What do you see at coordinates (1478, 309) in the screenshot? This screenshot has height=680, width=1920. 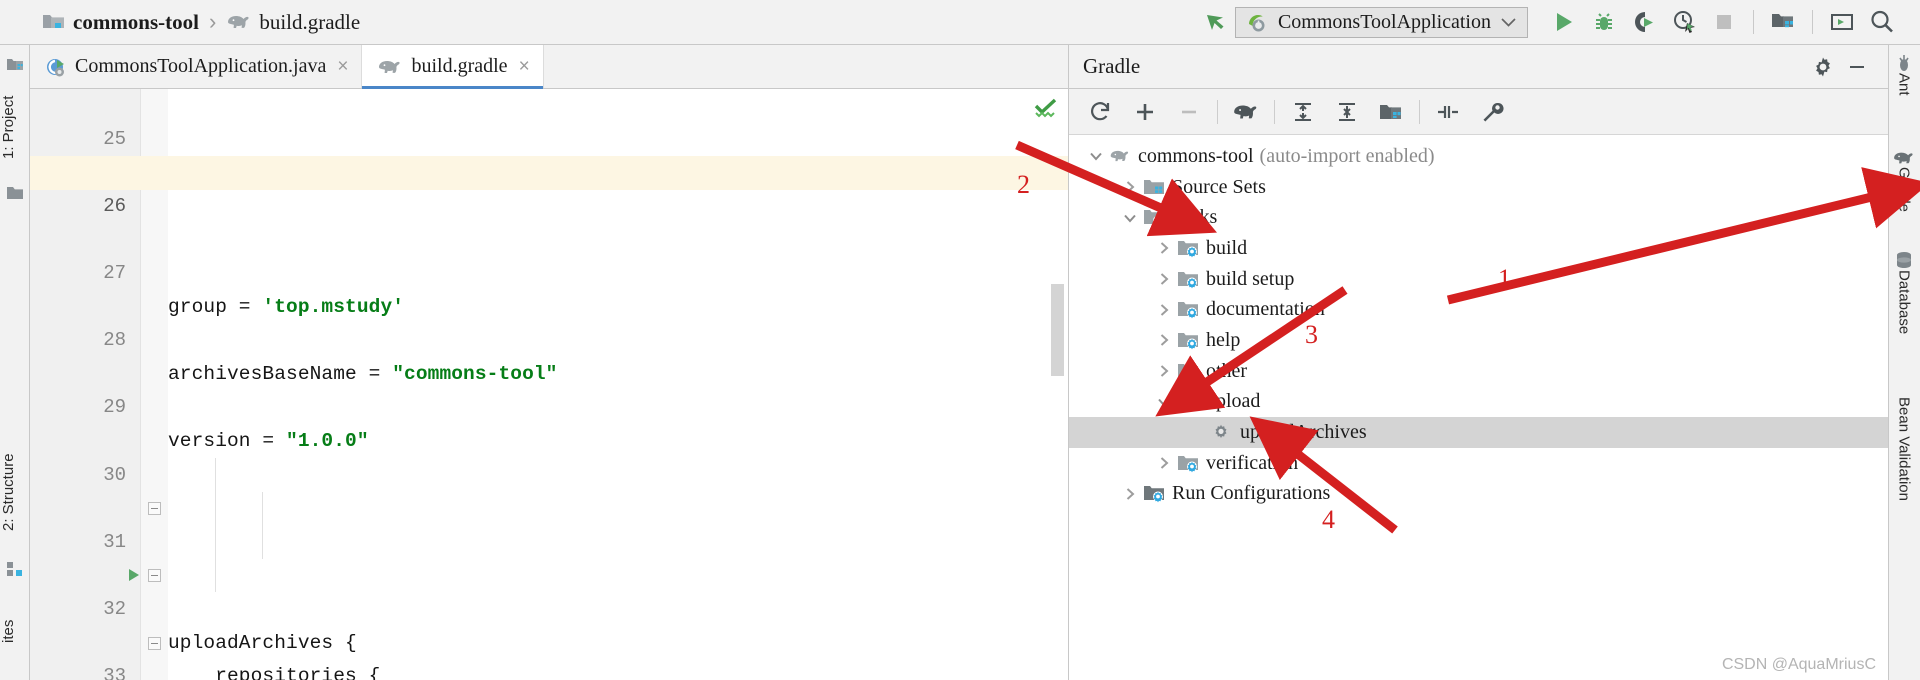 I see `gradle-tree-row-documentation: documentation` at bounding box center [1478, 309].